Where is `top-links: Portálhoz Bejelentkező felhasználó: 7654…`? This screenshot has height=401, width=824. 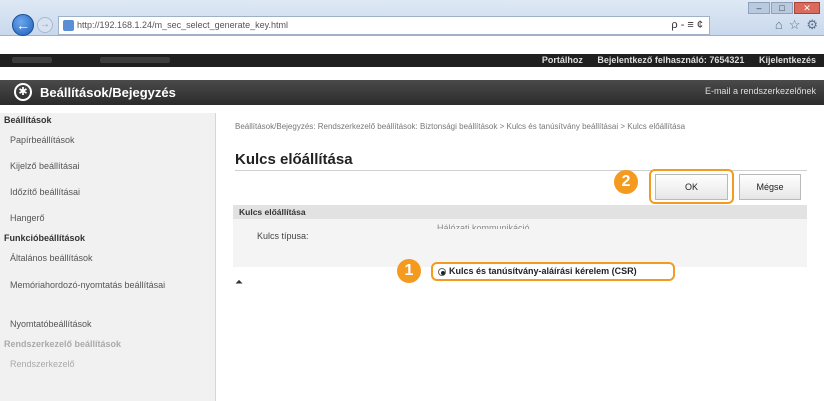 top-links: Portálhoz Bejelentkező felhasználó: 7654… is located at coordinates (673, 60).